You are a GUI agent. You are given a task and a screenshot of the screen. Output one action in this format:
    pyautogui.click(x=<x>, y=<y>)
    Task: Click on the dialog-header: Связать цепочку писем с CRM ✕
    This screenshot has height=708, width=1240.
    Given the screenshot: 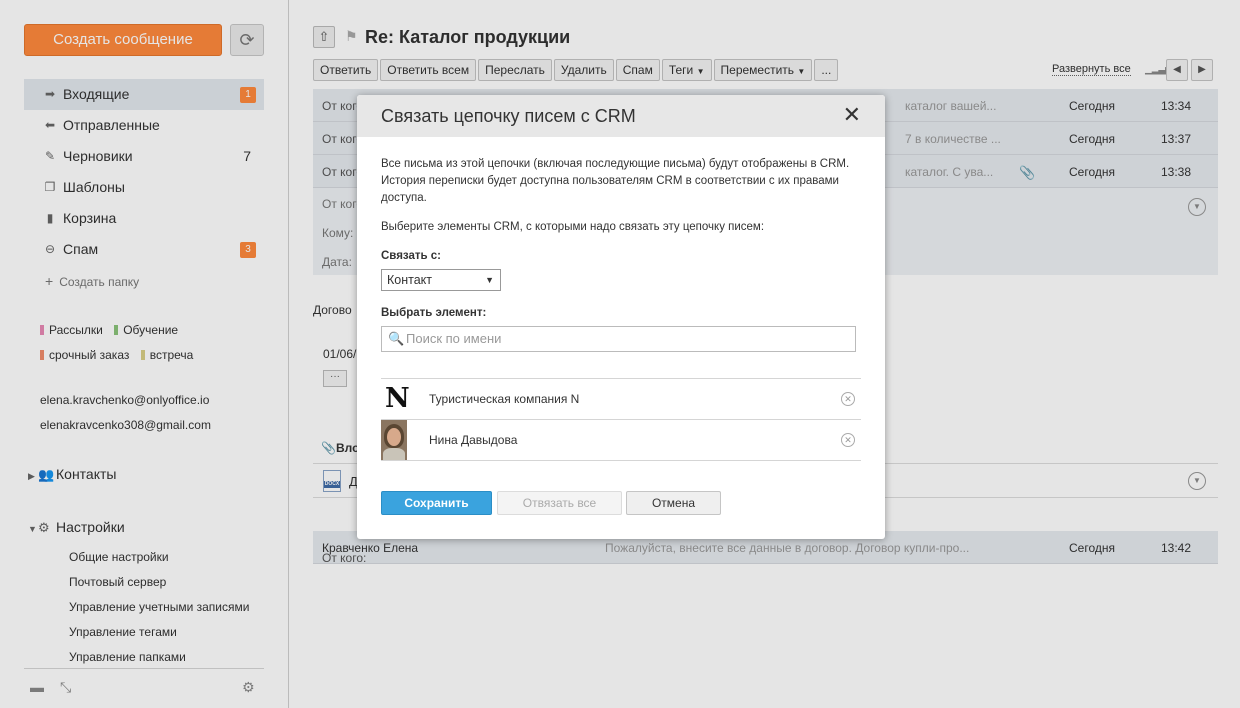 What is the action you would take?
    pyautogui.click(x=621, y=116)
    